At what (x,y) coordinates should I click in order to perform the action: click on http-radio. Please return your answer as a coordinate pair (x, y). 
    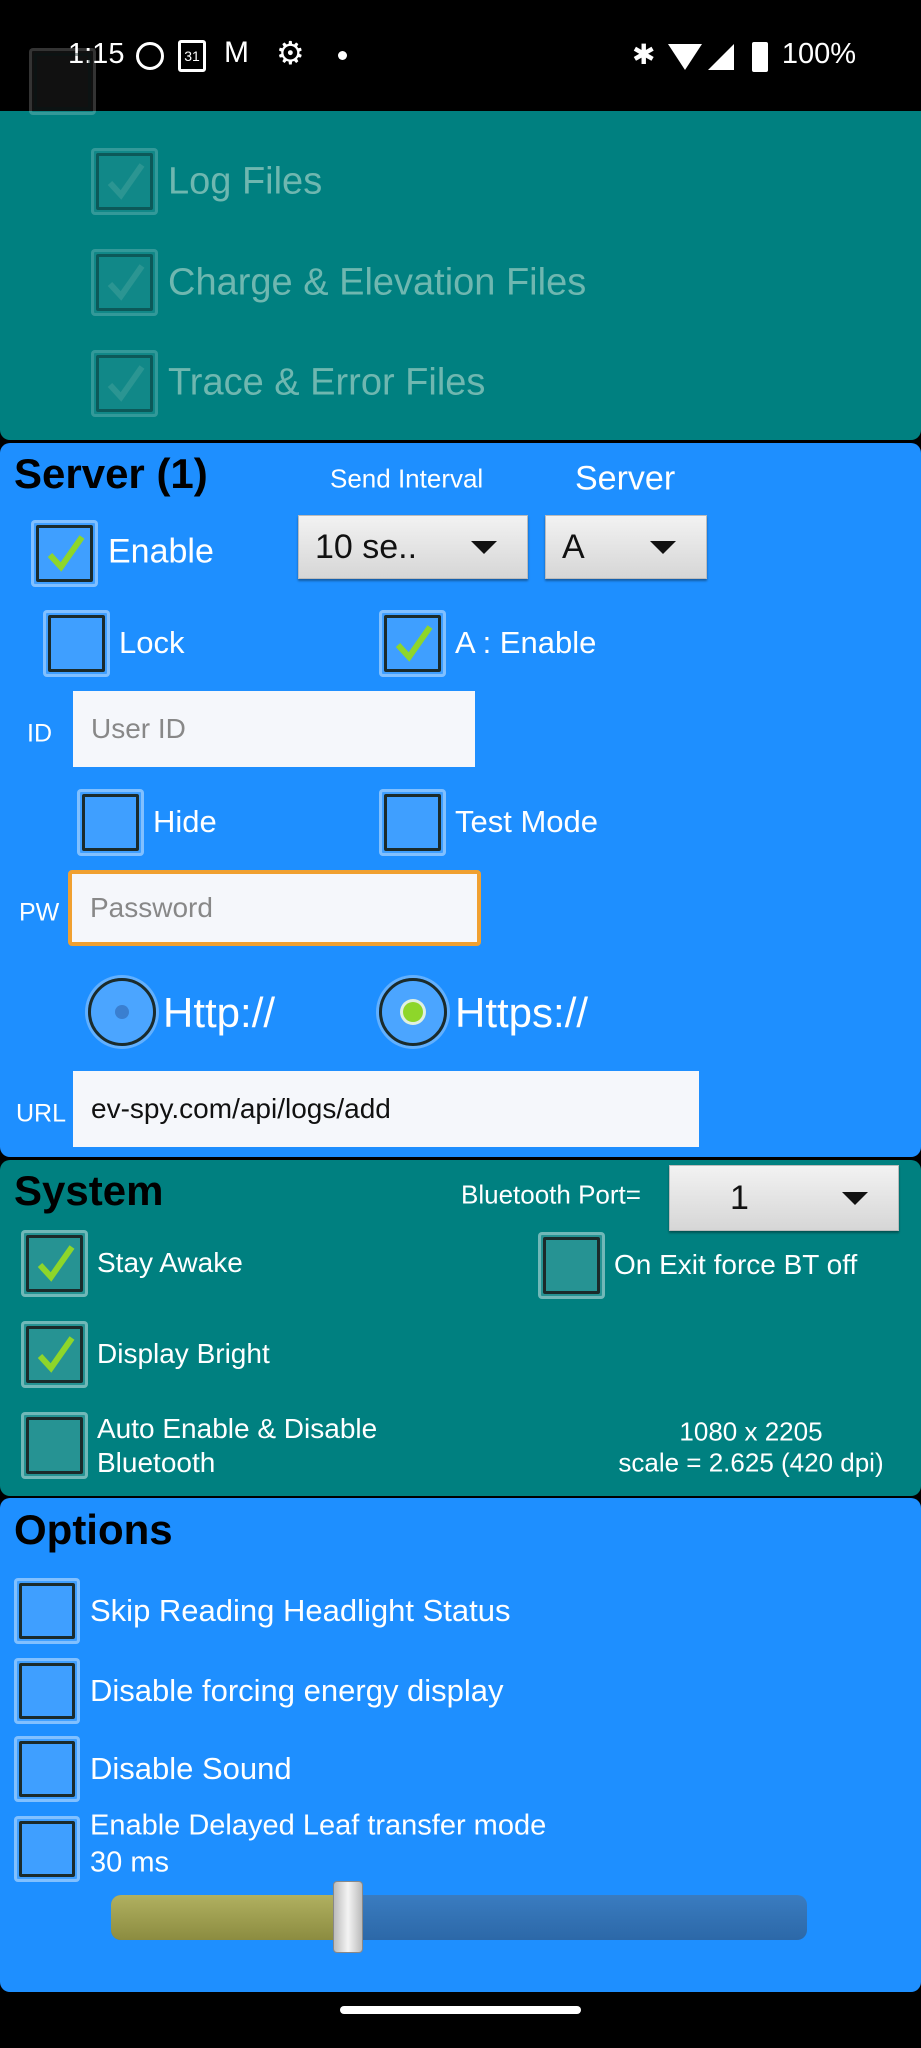
    Looking at the image, I should click on (122, 1012).